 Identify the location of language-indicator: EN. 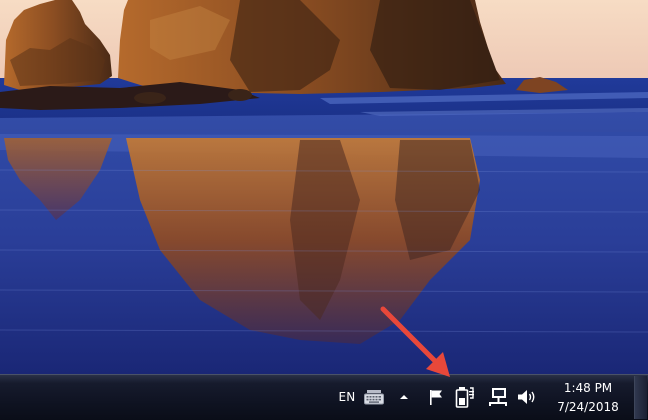
(347, 397).